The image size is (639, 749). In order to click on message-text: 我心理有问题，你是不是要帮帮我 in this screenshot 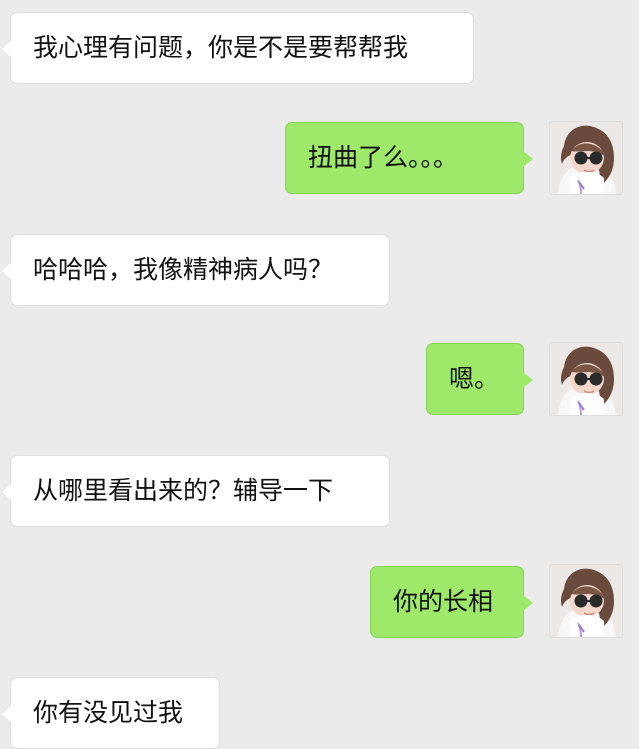, I will do `click(221, 47)`.